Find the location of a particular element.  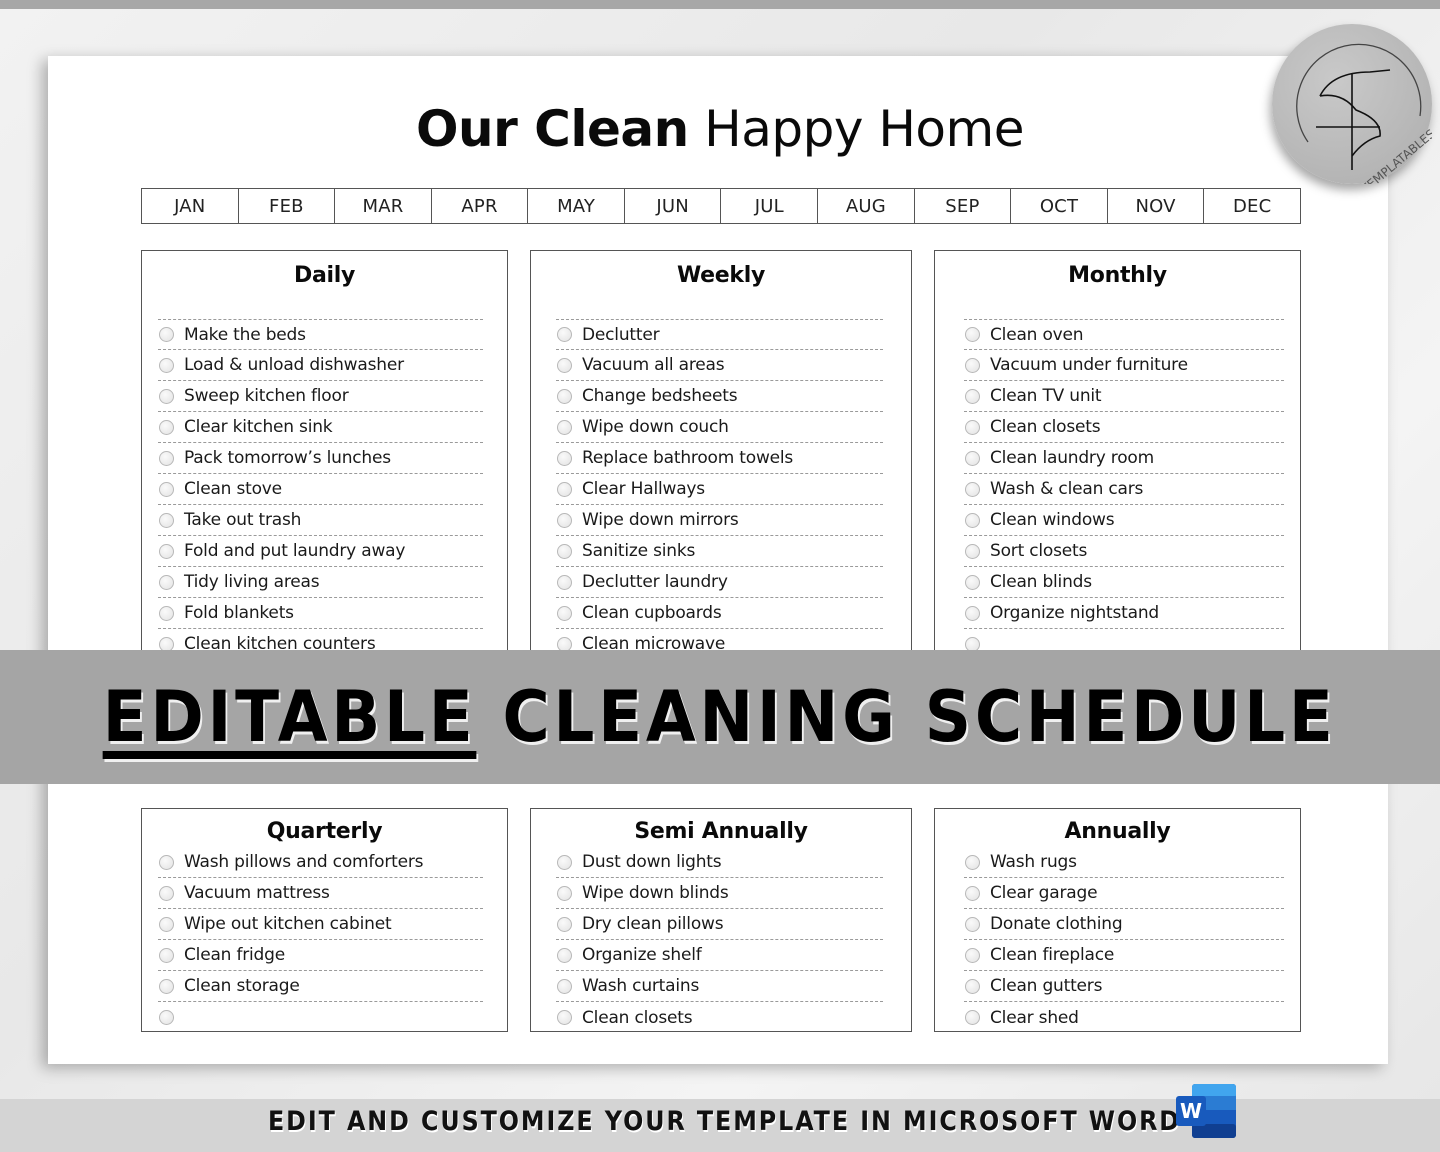

task-item: Clean fridge is located at coordinates (320, 955).